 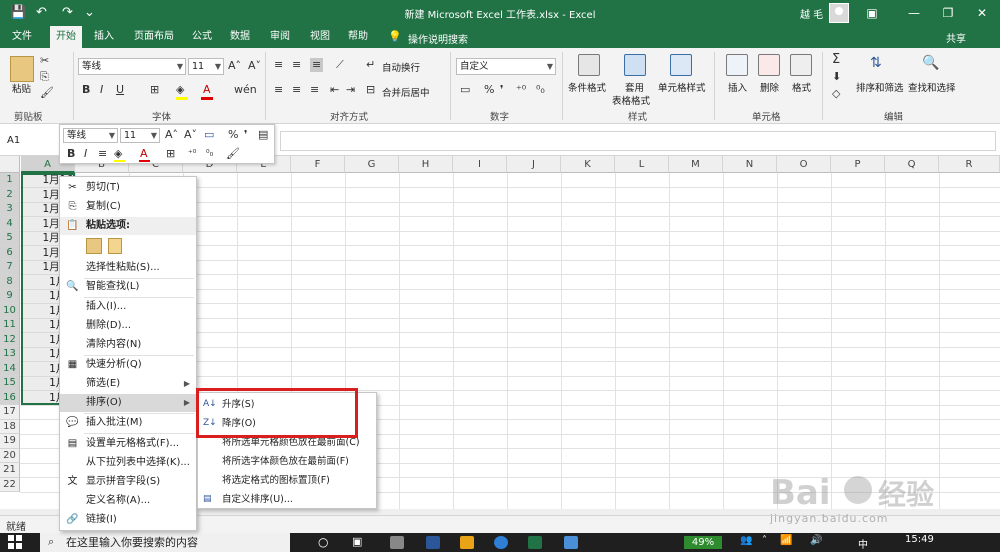 What do you see at coordinates (635, 65) in the screenshot?
I see `format-as-table-icon` at bounding box center [635, 65].